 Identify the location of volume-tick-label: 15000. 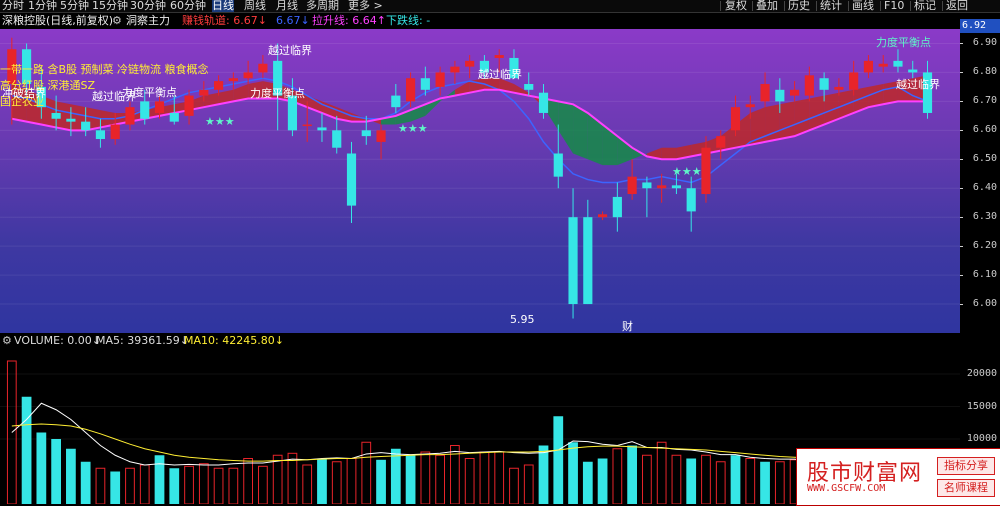
(981, 406).